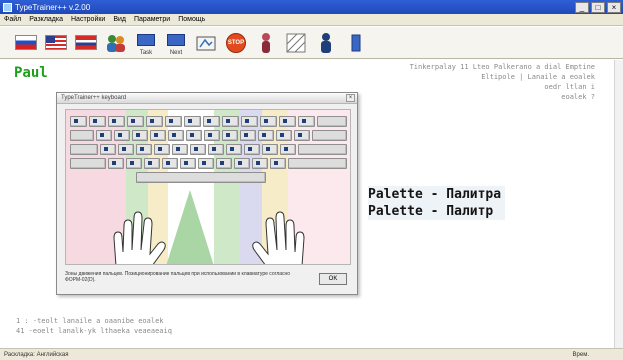 The image size is (623, 360). I want to click on practice-line-1: Palette - Палитра, so click(437, 194).